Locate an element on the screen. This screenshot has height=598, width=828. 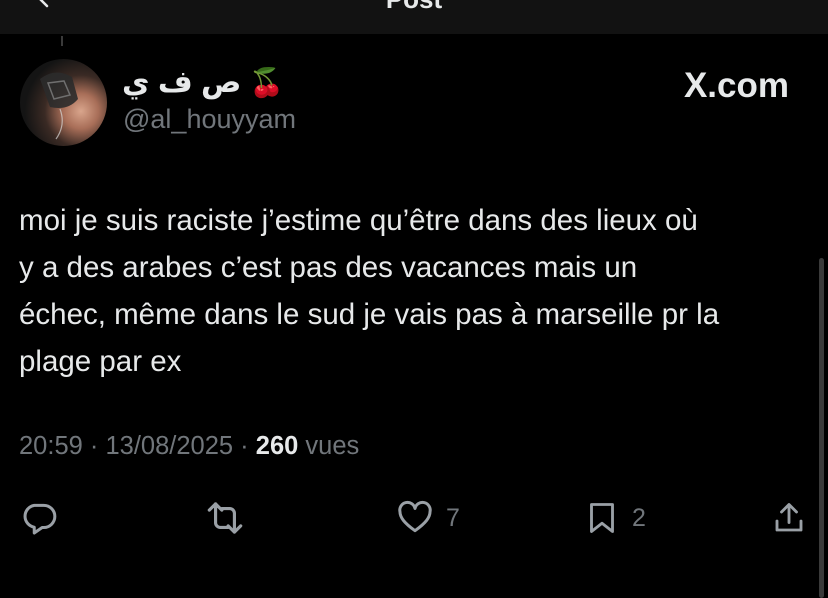
repost-icon is located at coordinates (225, 518).